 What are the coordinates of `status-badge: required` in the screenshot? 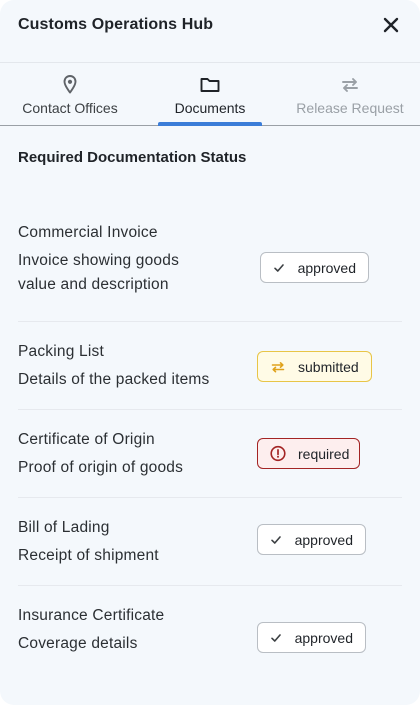 It's located at (308, 453).